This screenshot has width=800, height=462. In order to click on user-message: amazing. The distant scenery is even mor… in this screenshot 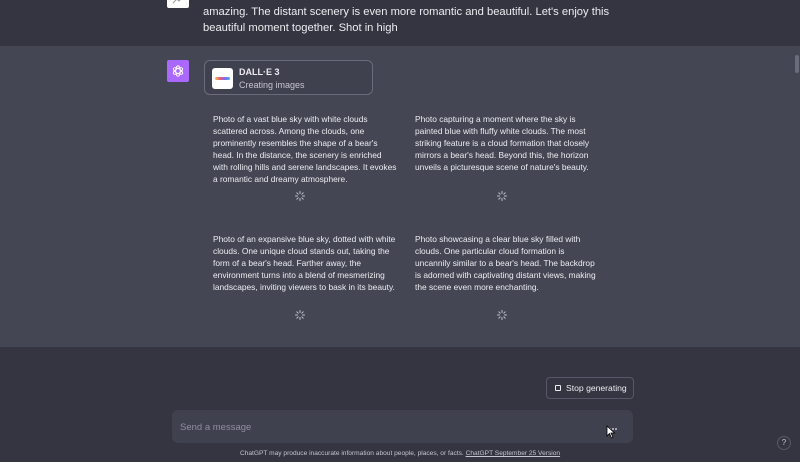, I will do `click(400, 23)`.